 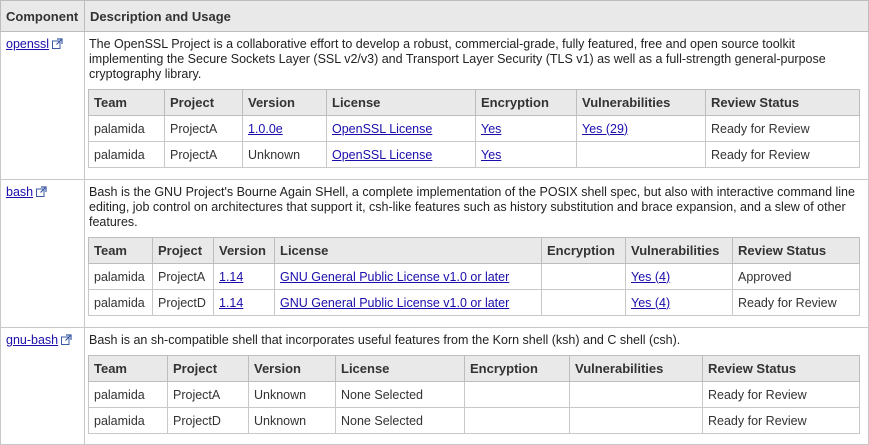 I want to click on description-column-header: Description and Usage, so click(x=476, y=16).